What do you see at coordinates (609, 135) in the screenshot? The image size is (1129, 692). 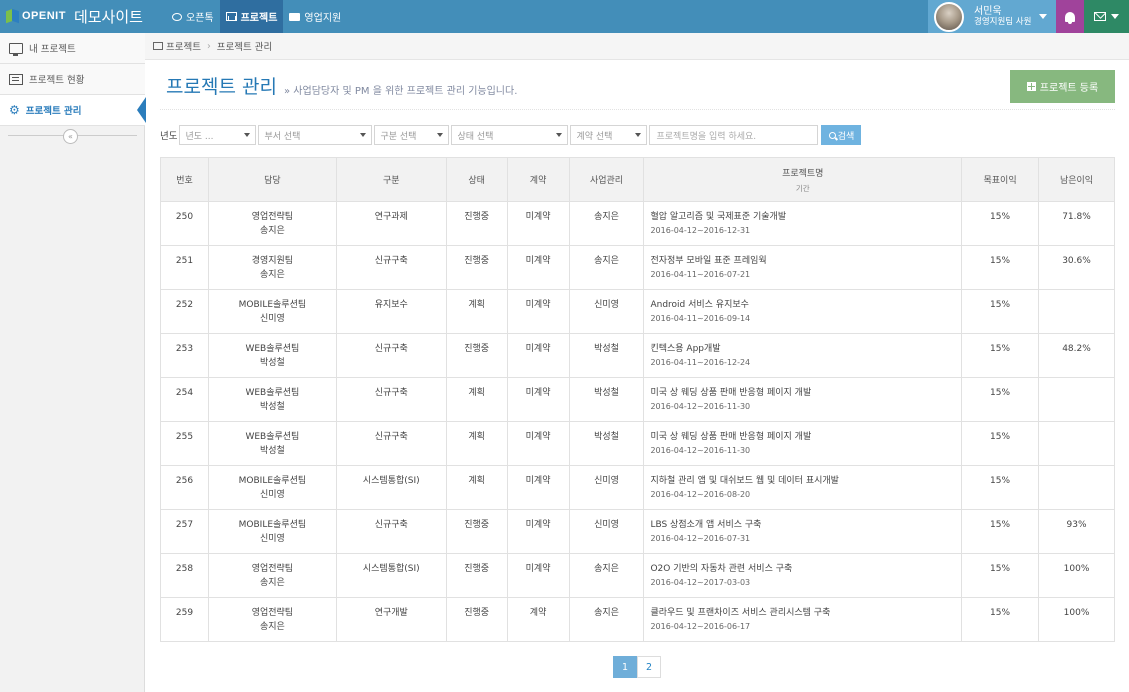 I see `contract-select: 계약 선택` at bounding box center [609, 135].